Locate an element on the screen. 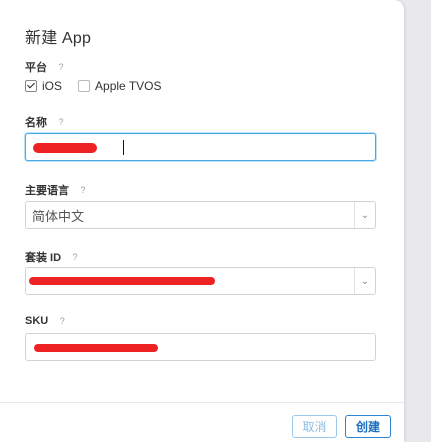 This screenshot has height=442, width=431. name-label-row: 名称 ? is located at coordinates (46, 122).